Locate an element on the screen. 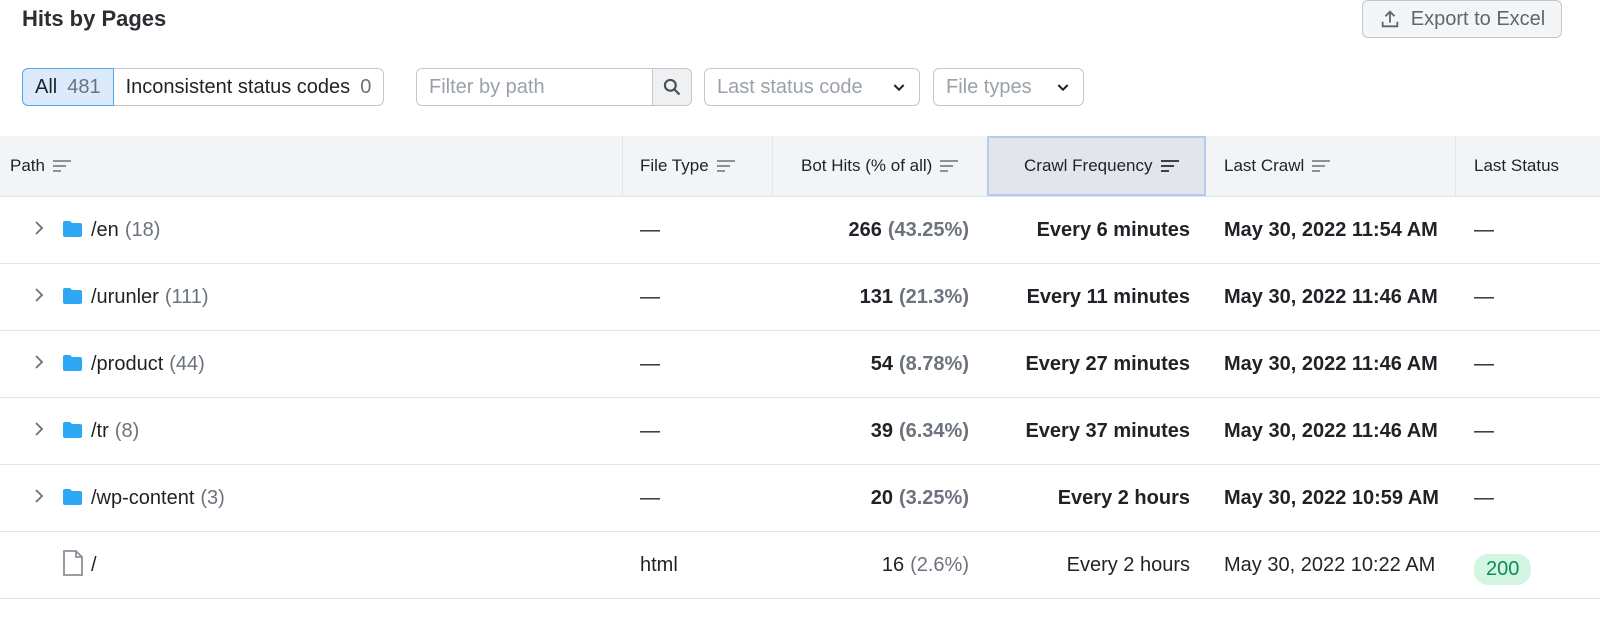 The image size is (1600, 623). tab-all-count: 481 is located at coordinates (84, 86).